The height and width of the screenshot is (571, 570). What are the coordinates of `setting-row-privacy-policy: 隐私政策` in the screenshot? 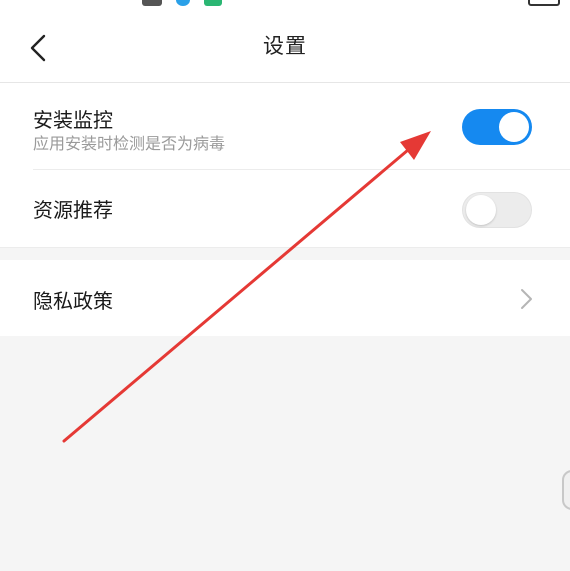 It's located at (285, 298).